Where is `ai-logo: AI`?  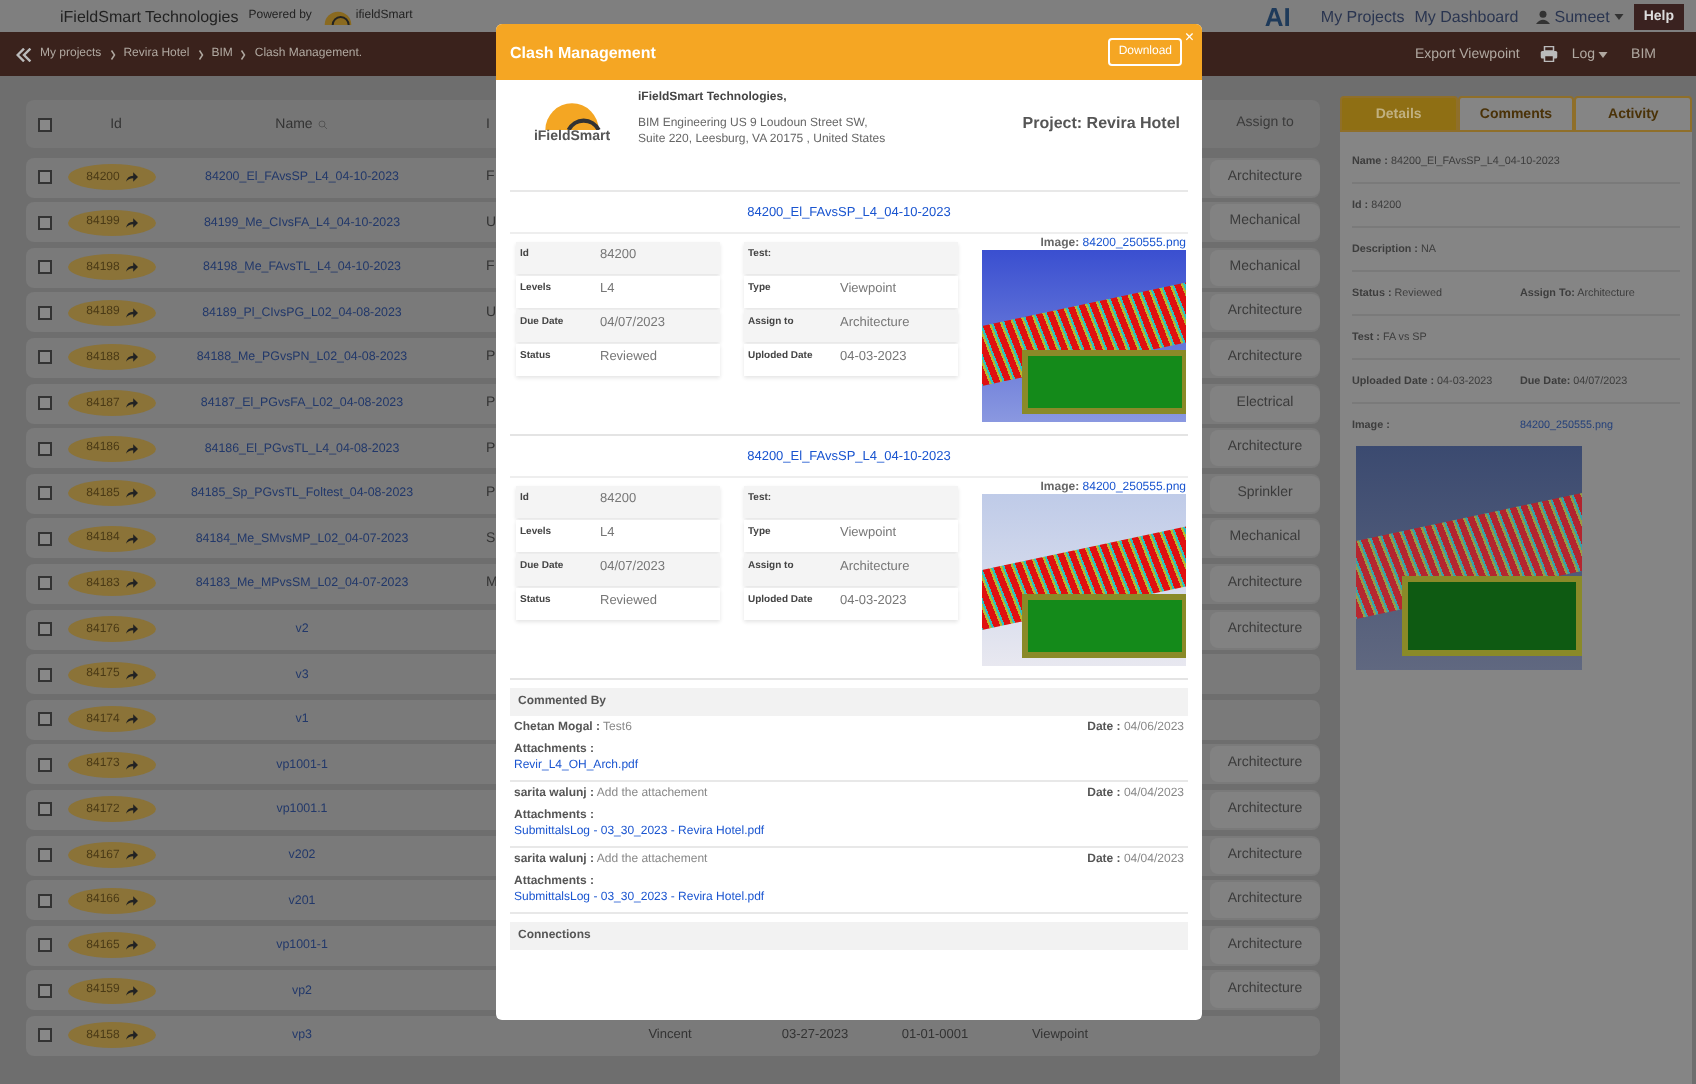
ai-logo: AI is located at coordinates (1277, 16).